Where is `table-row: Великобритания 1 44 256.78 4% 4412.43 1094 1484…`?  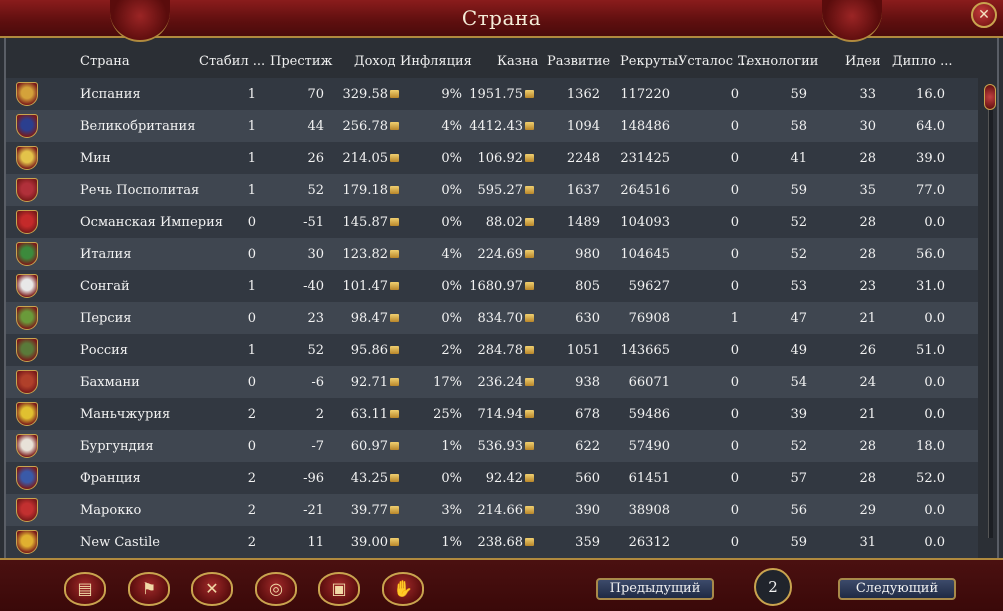
table-row: Великобритания 1 44 256.78 4% 4412.43 1094 1484… is located at coordinates (492, 126).